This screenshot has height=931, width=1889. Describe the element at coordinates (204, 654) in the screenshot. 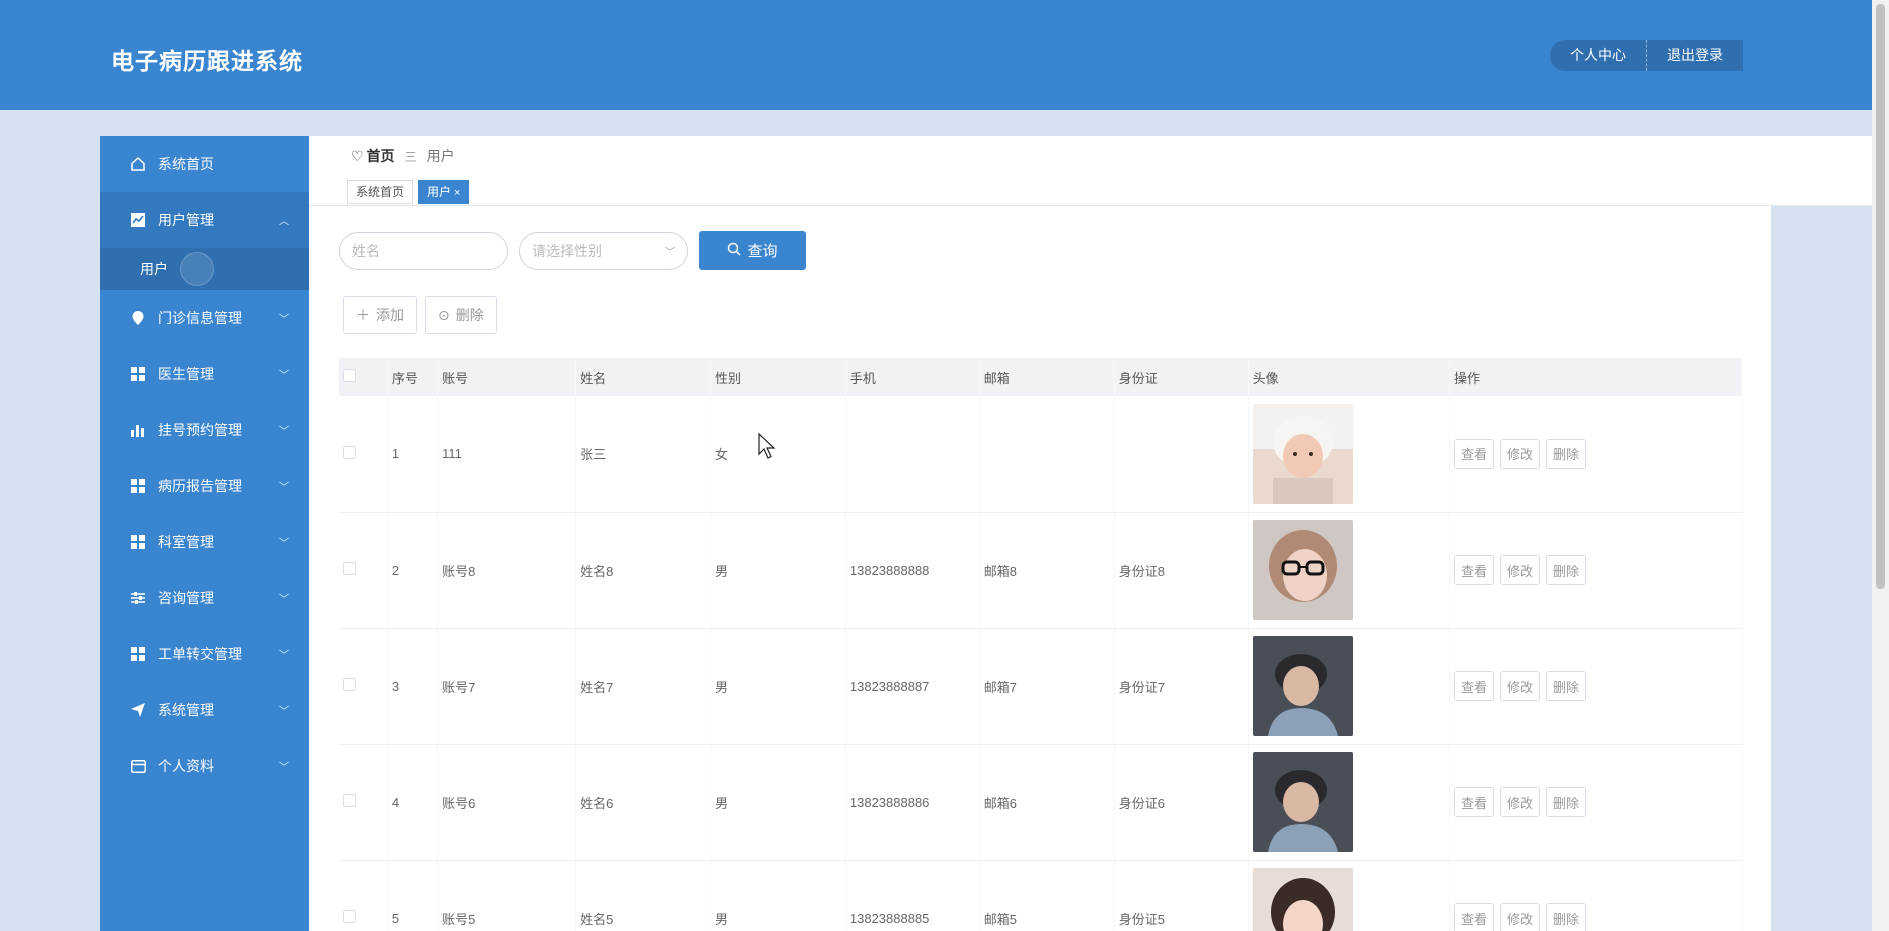

I see `sidebar-item-work-order: 工单转交管理 ﹀` at that location.